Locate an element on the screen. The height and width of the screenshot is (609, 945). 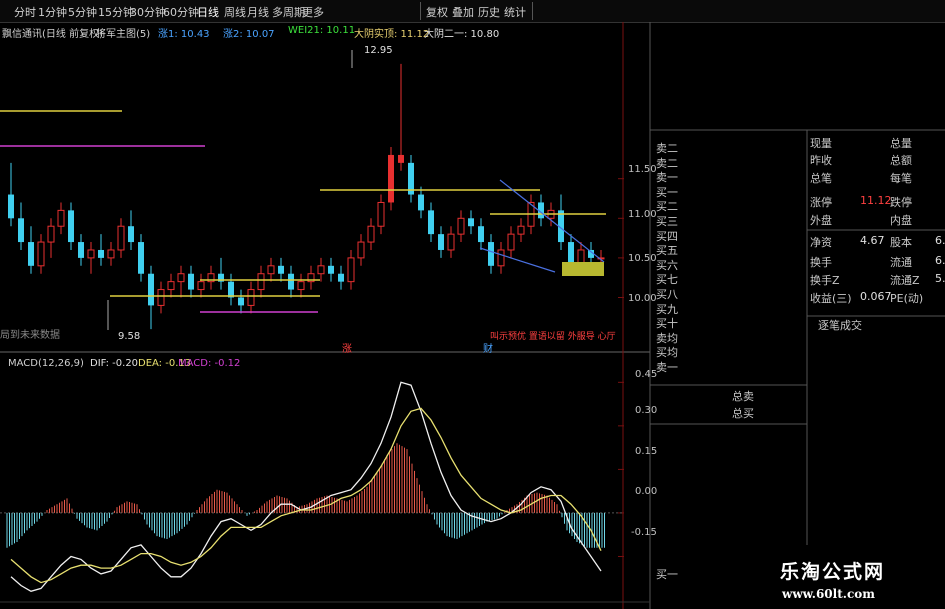
red-marker: 涨 is located at coordinates (347, 349).